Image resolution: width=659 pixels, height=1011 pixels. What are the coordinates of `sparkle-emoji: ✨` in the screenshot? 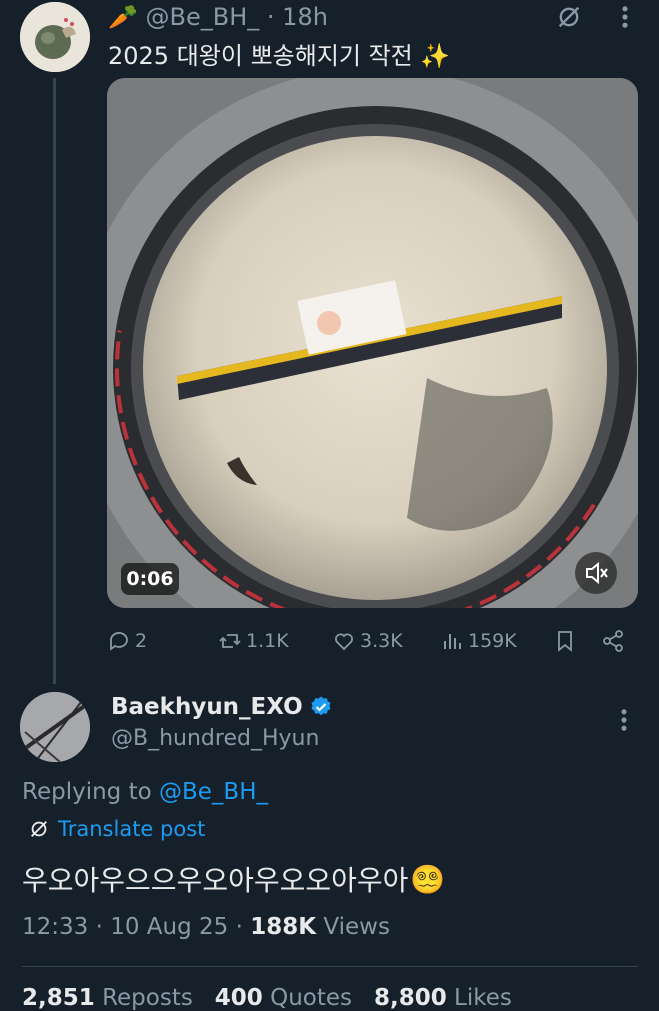 It's located at (435, 56).